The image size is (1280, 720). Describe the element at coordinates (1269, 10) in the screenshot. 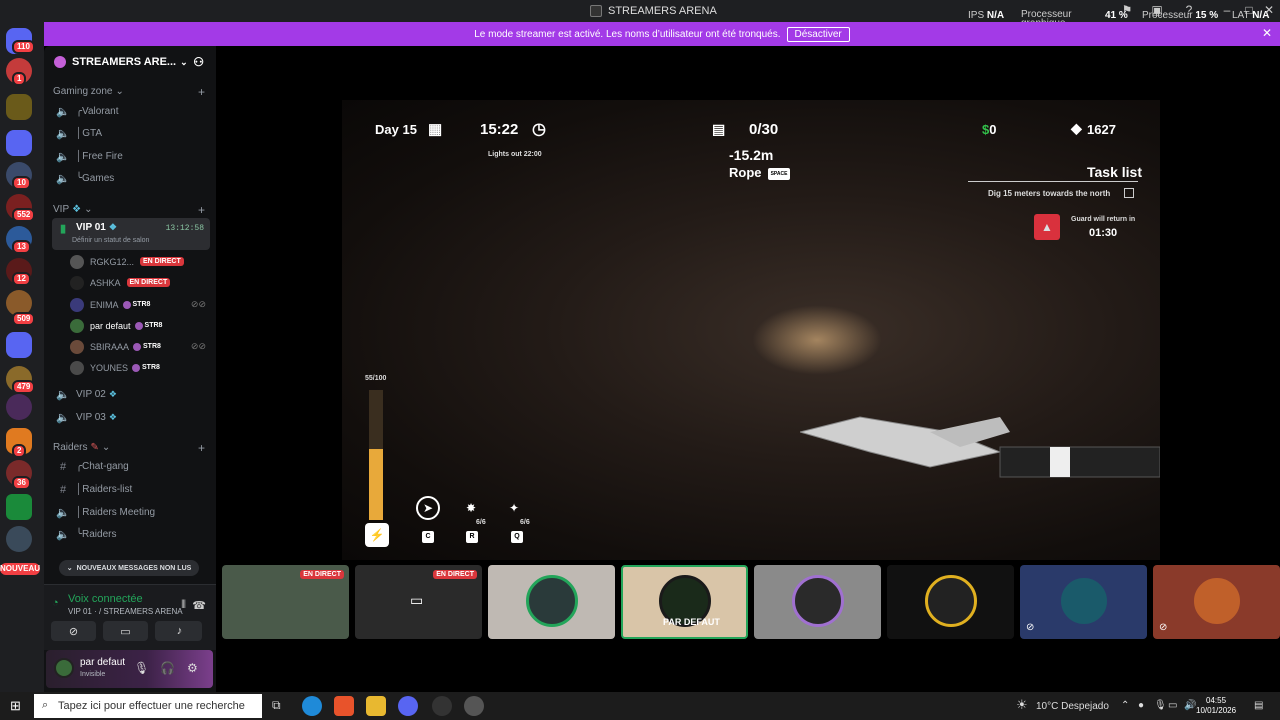

I see `close-icon: ✕` at that location.